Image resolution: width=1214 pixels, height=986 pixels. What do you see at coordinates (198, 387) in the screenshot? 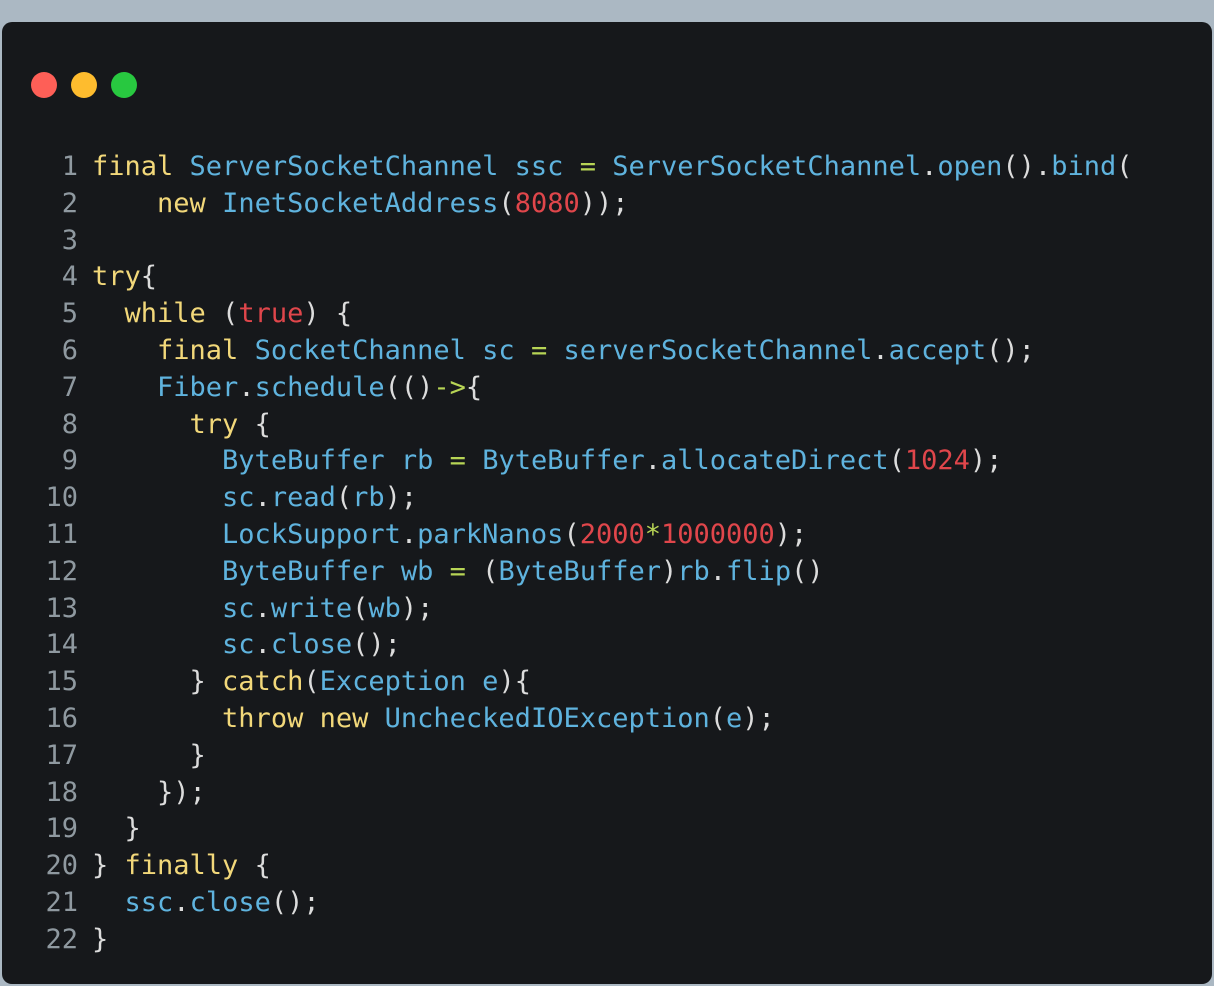
I see `code-token: Fiber` at bounding box center [198, 387].